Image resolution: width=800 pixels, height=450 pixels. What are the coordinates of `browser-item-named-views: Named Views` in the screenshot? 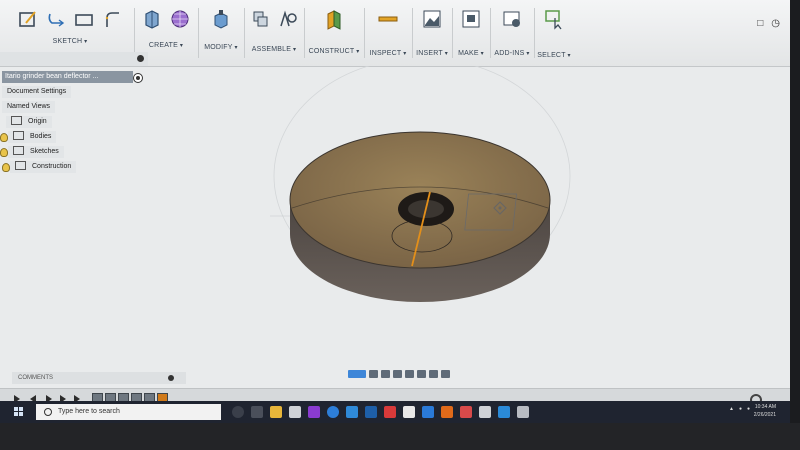 It's located at (29, 107).